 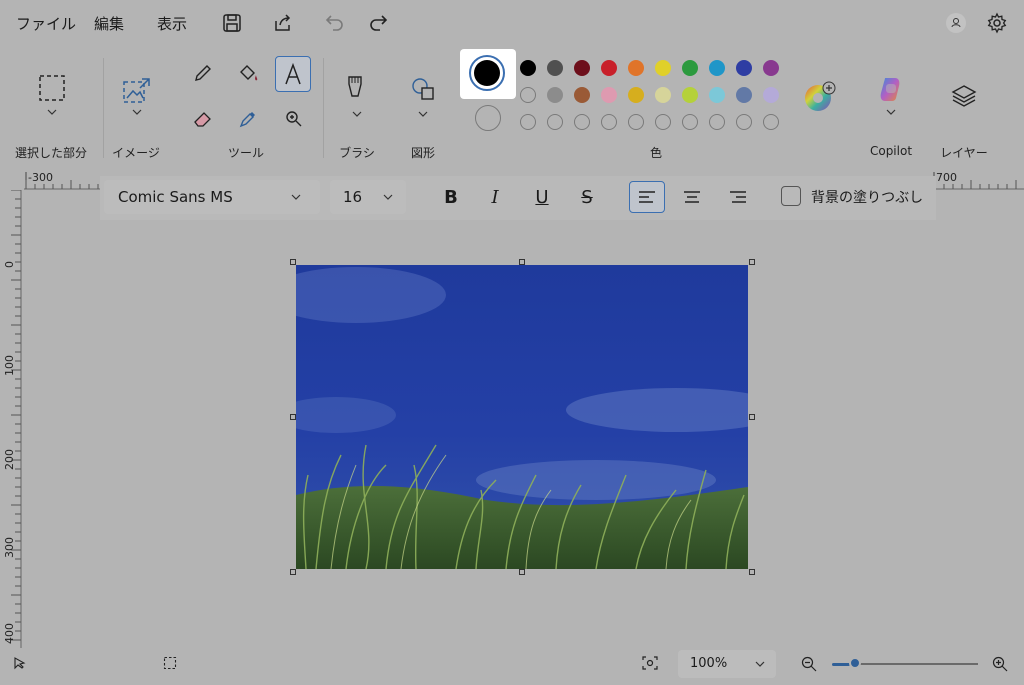 I want to click on bold-button: B, so click(x=451, y=197).